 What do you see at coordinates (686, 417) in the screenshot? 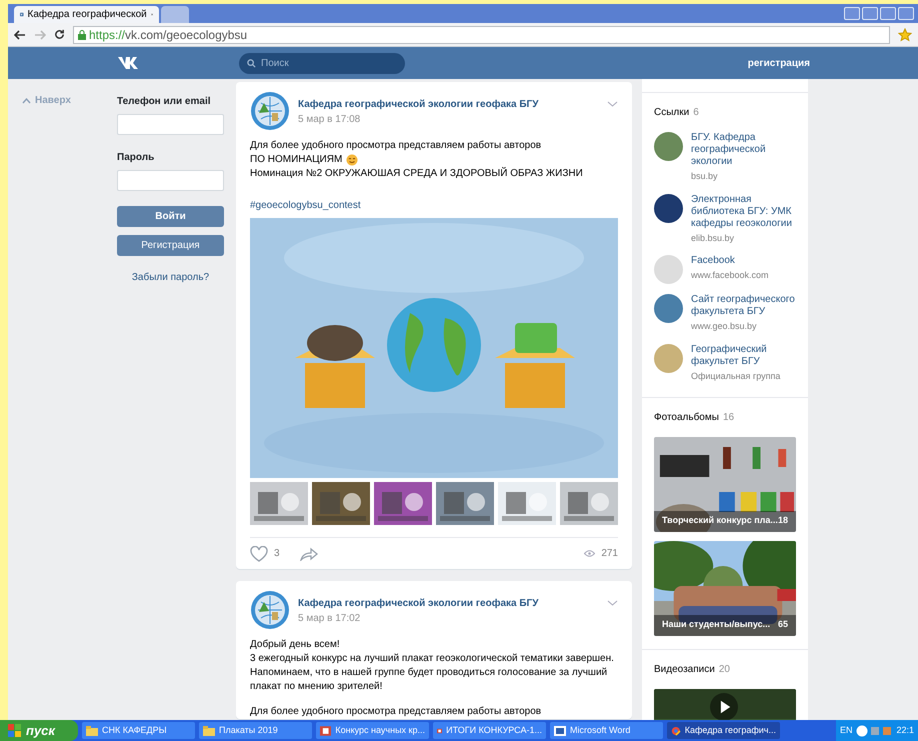
I see `section-title: Фотоальбомы` at bounding box center [686, 417].